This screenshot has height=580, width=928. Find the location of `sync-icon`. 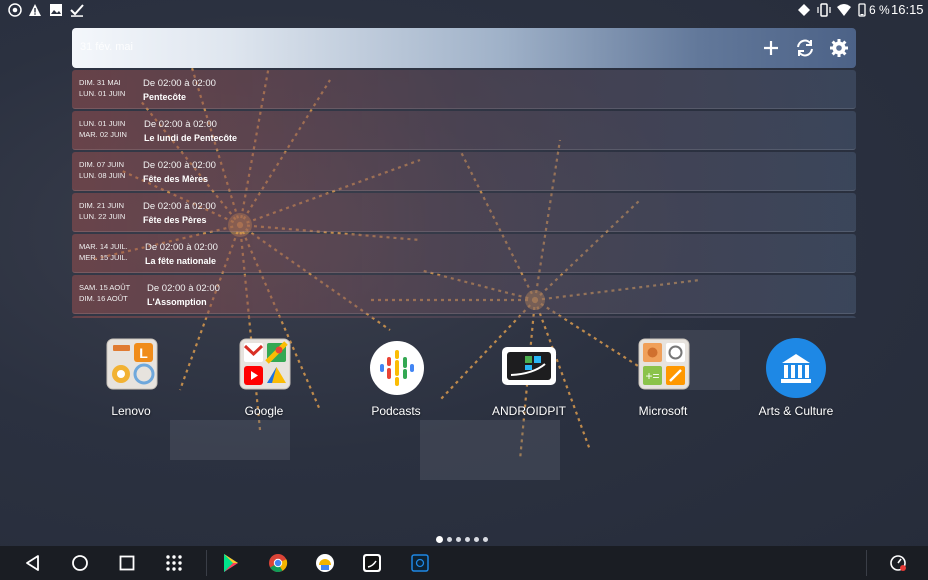

sync-icon is located at coordinates (805, 48).